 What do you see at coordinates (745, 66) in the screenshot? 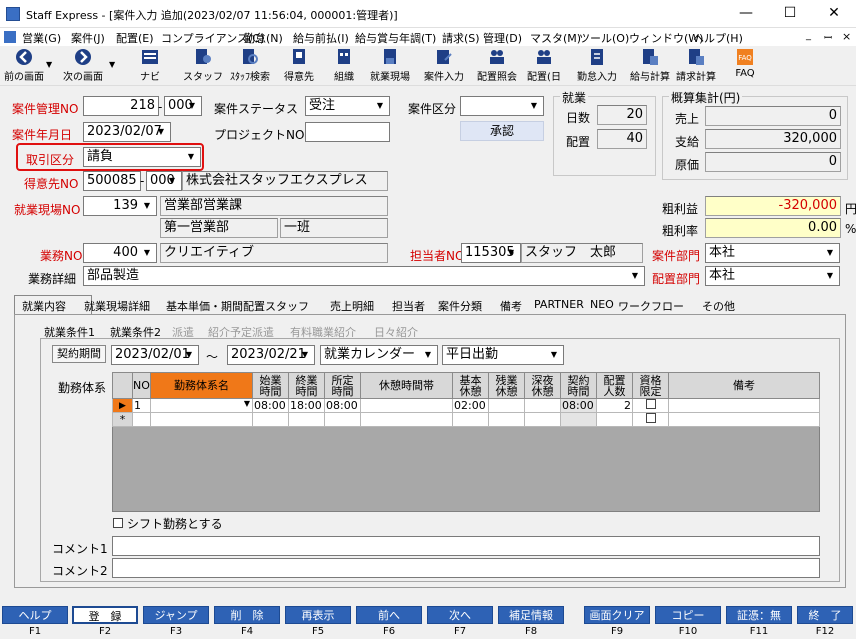
I see `faq-button: FAQ FAQ` at bounding box center [745, 66].